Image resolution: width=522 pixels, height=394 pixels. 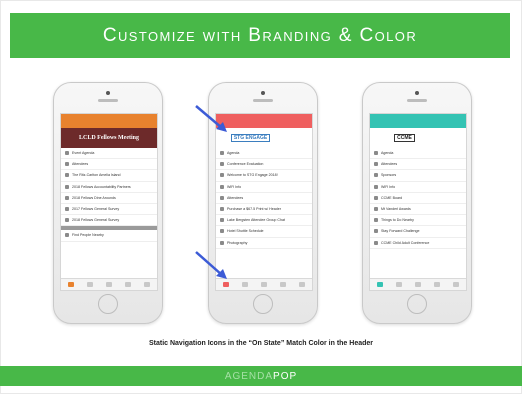 What do you see at coordinates (376, 209) in the screenshot?
I see `award-icon` at bounding box center [376, 209].